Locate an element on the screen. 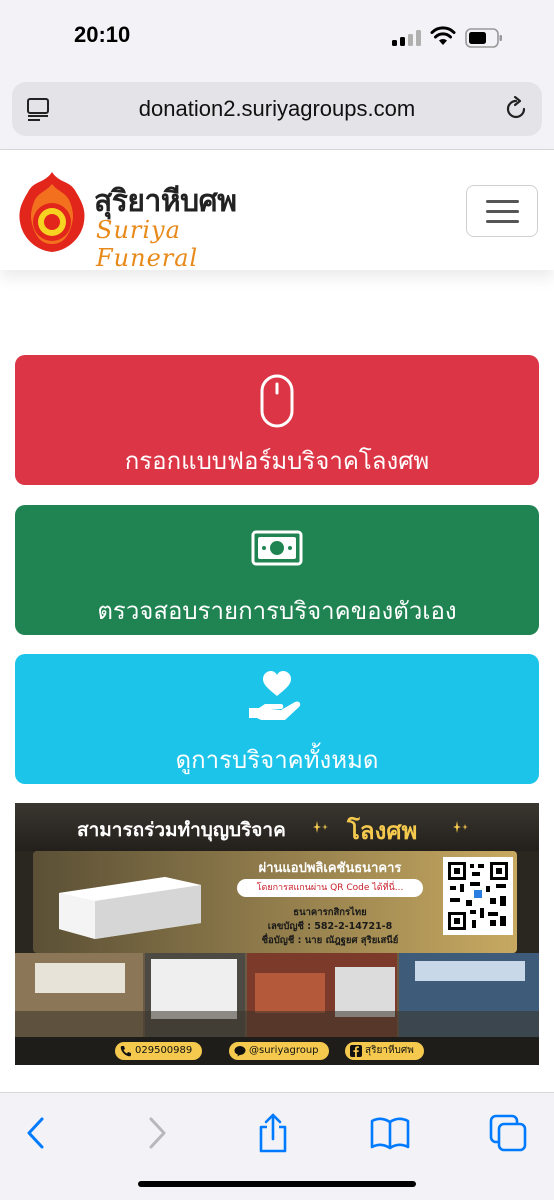 Image resolution: width=554 pixels, height=1200 pixels. money-bill-icon is located at coordinates (277, 548).